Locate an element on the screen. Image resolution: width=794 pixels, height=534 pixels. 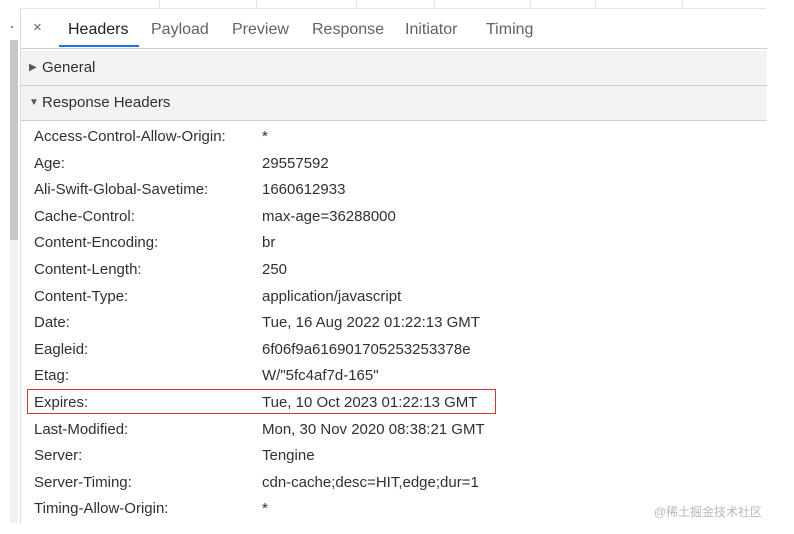
header-name: Cache-Control: is located at coordinates (84, 216).